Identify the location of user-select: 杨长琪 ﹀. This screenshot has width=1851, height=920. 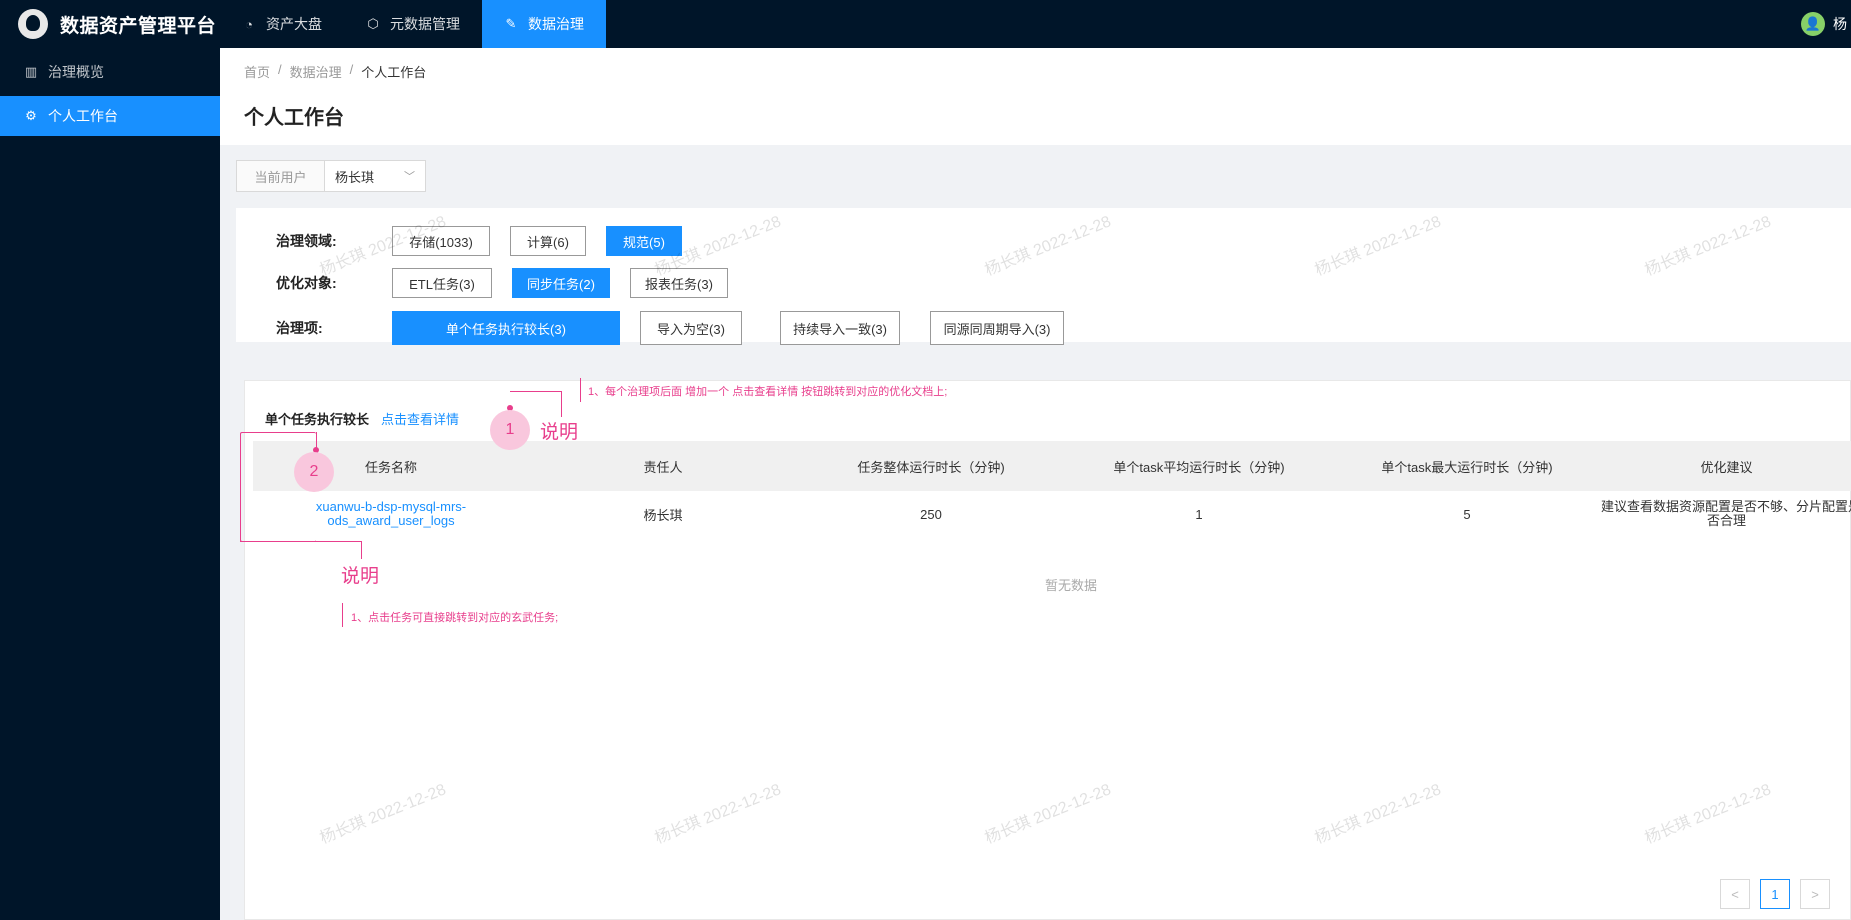
(375, 176).